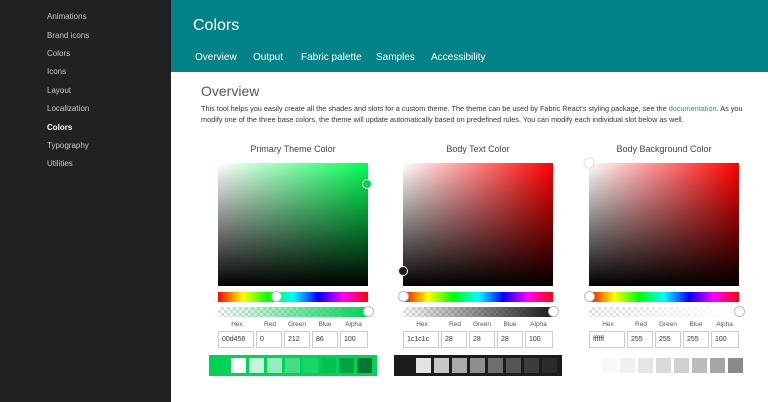 Image resolution: width=768 pixels, height=402 pixels. What do you see at coordinates (458, 57) in the screenshot?
I see `tab-accessibility: Accessibility` at bounding box center [458, 57].